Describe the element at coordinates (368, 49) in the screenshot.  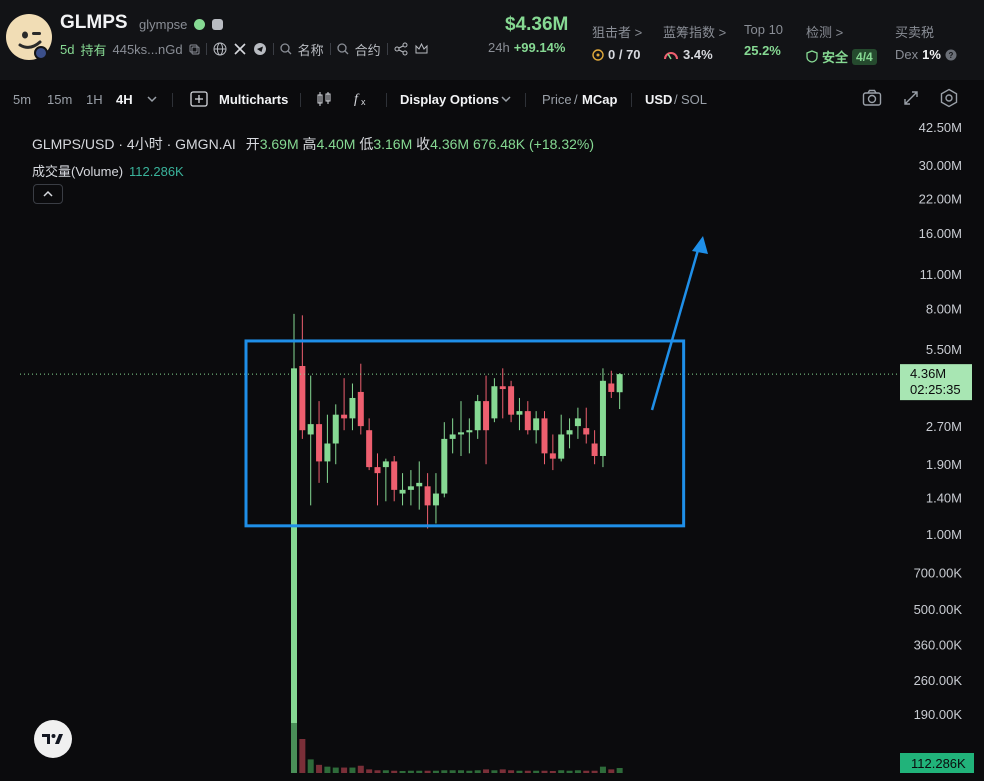
I see `search-contract-link: 合约` at that location.